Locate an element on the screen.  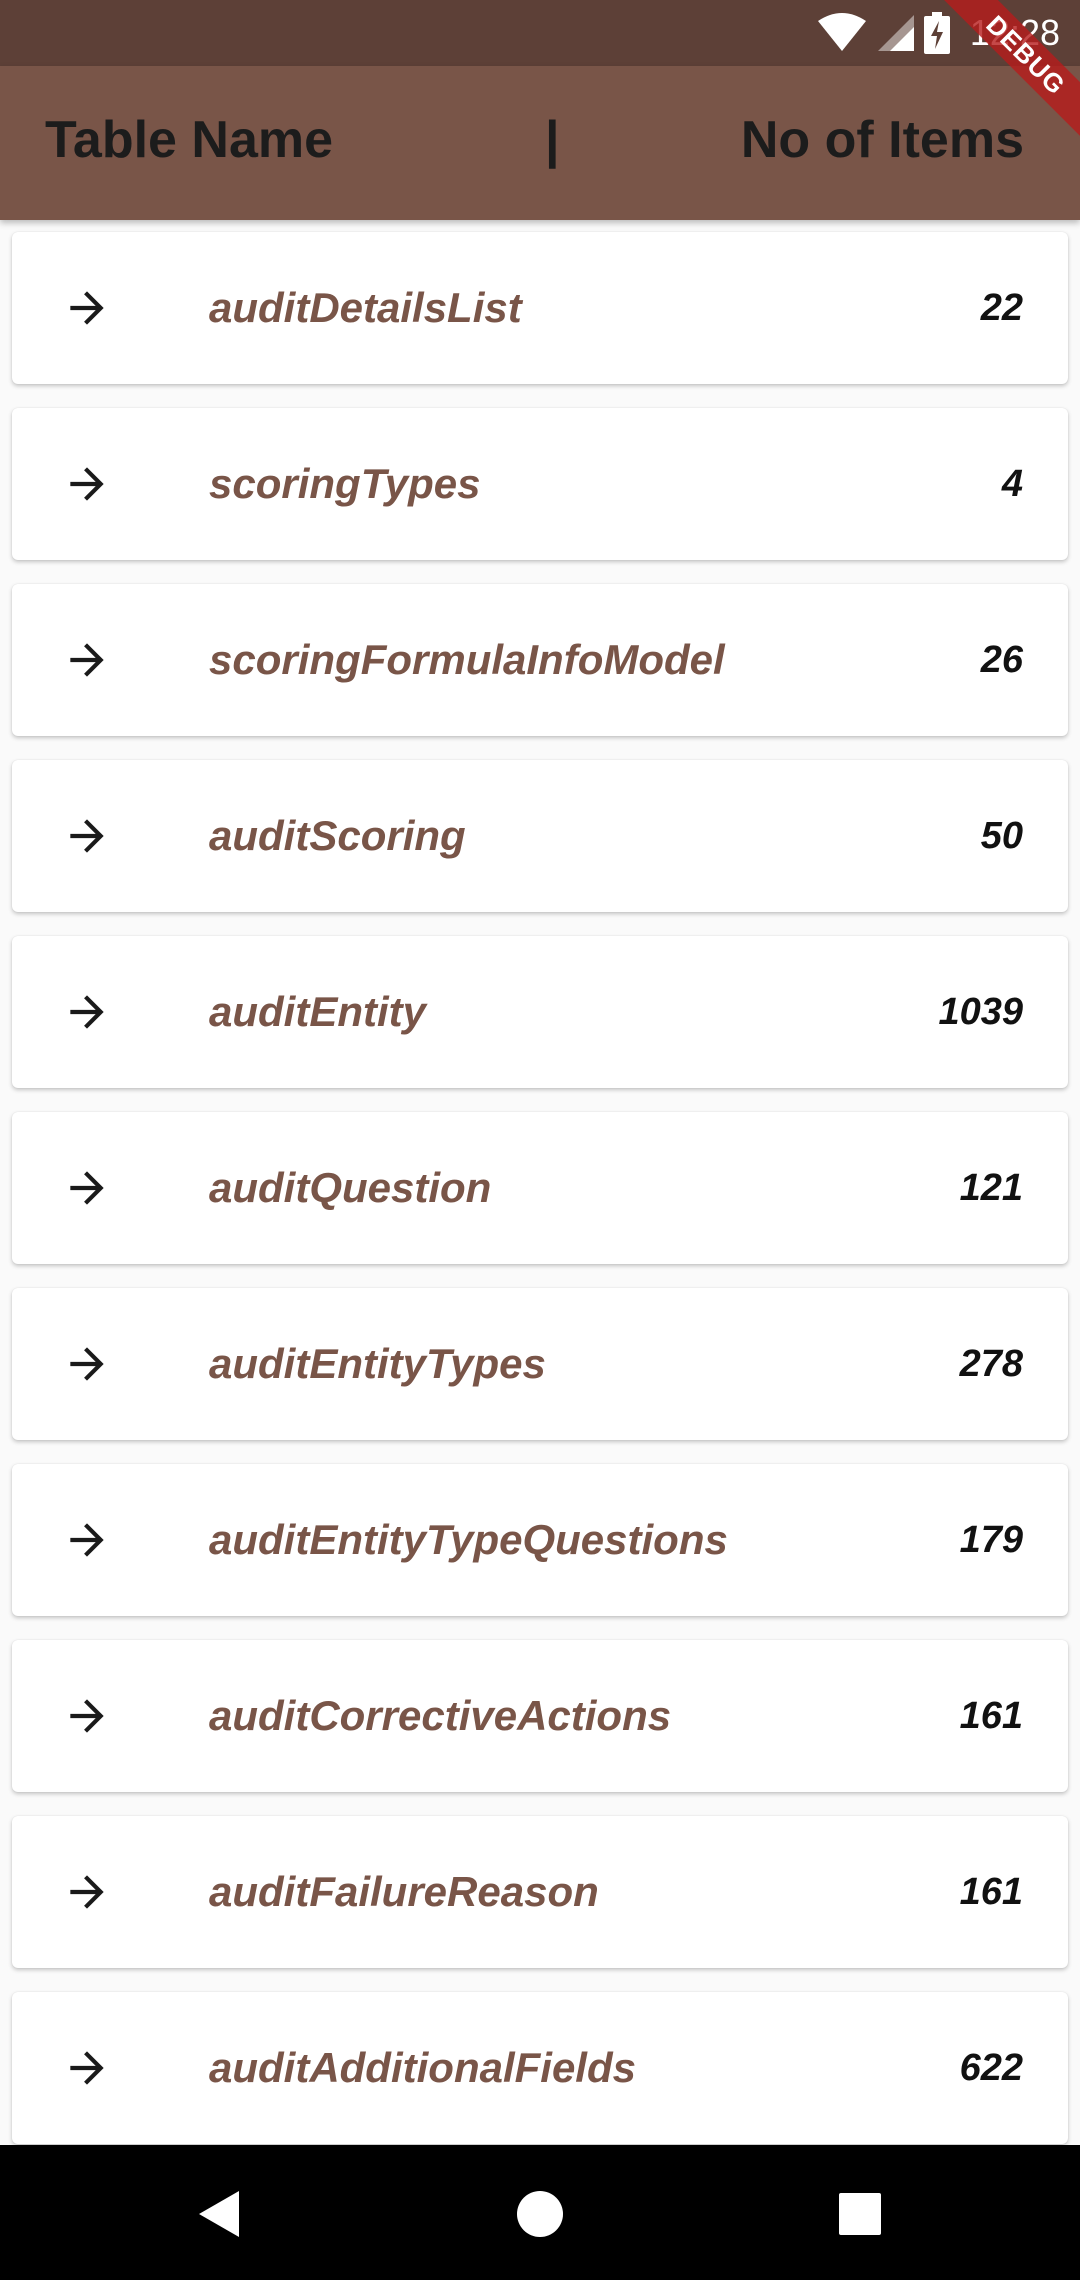
table-card: auditQuestion 121 is located at coordinates (540, 1188).